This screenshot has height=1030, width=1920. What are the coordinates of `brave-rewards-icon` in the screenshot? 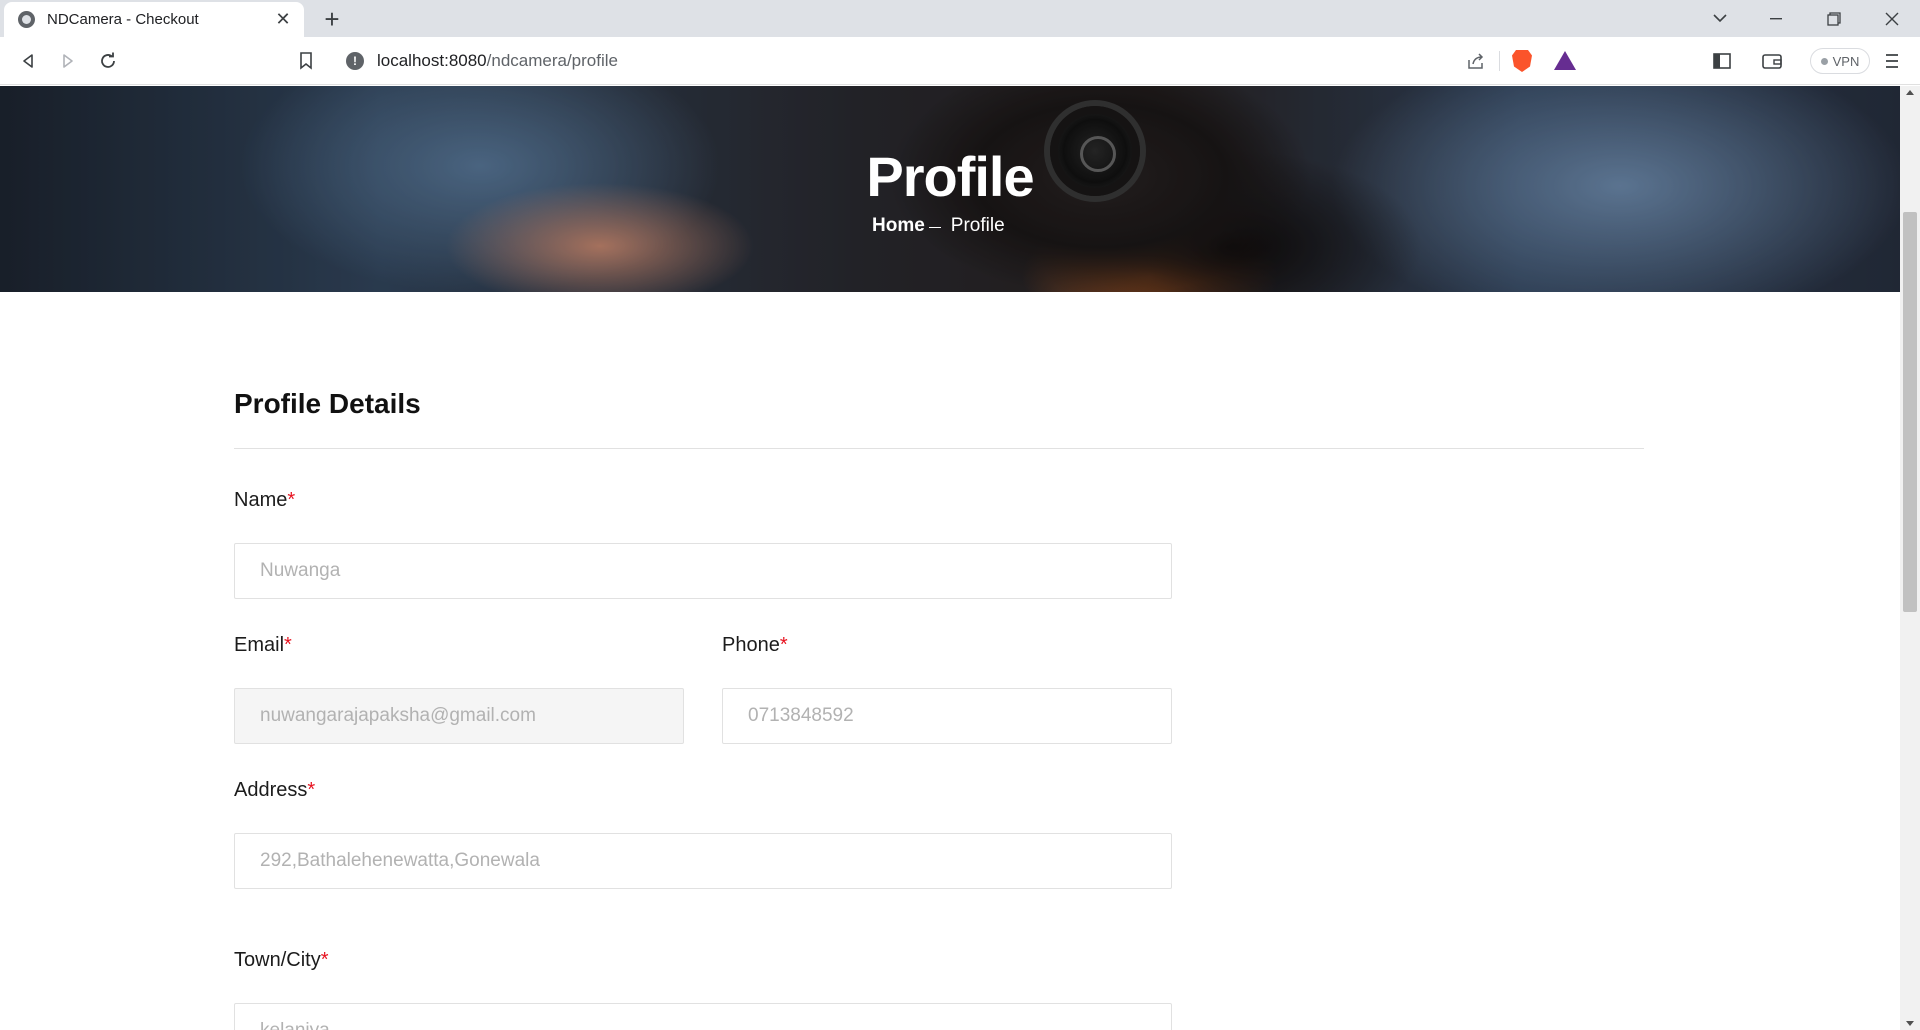 It's located at (1565, 60).